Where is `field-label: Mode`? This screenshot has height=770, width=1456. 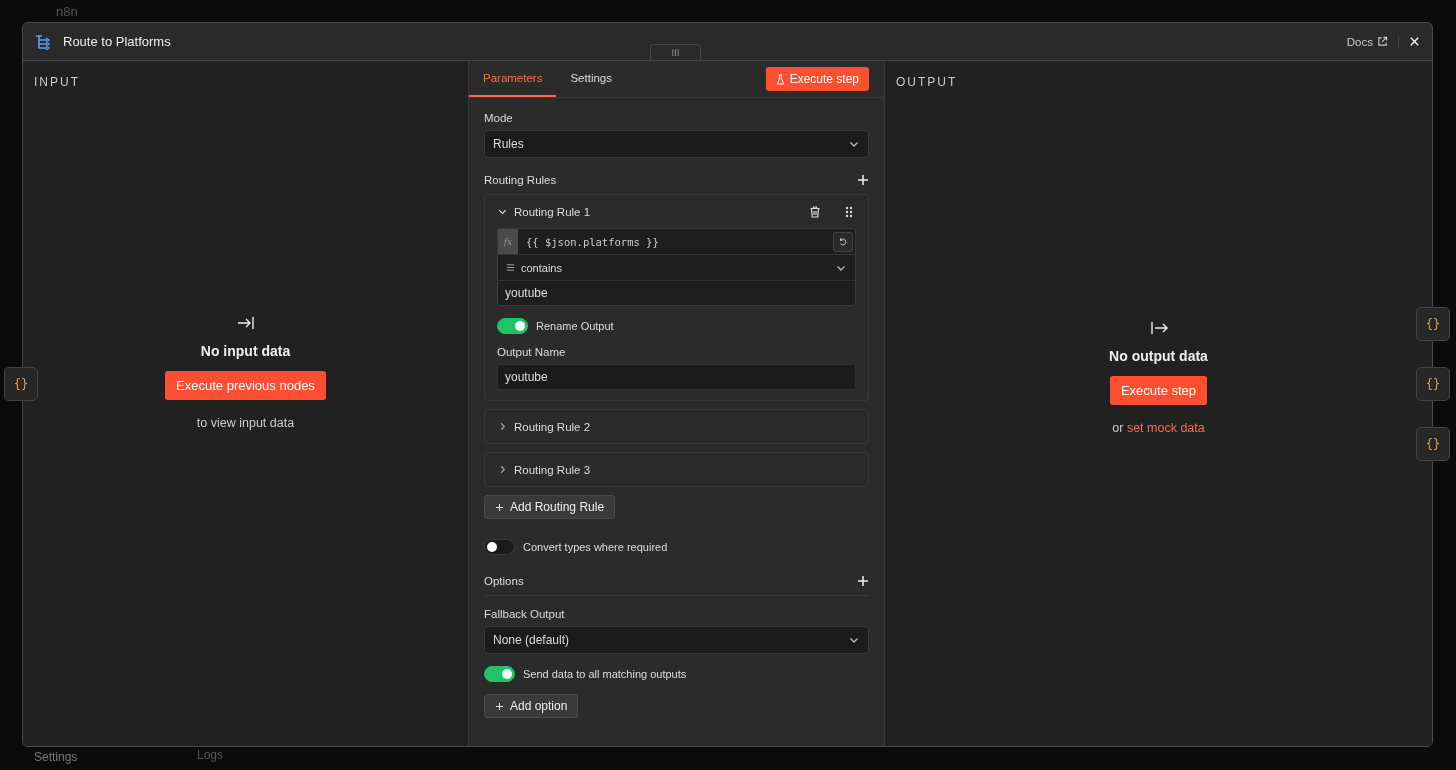 field-label: Mode is located at coordinates (499, 118).